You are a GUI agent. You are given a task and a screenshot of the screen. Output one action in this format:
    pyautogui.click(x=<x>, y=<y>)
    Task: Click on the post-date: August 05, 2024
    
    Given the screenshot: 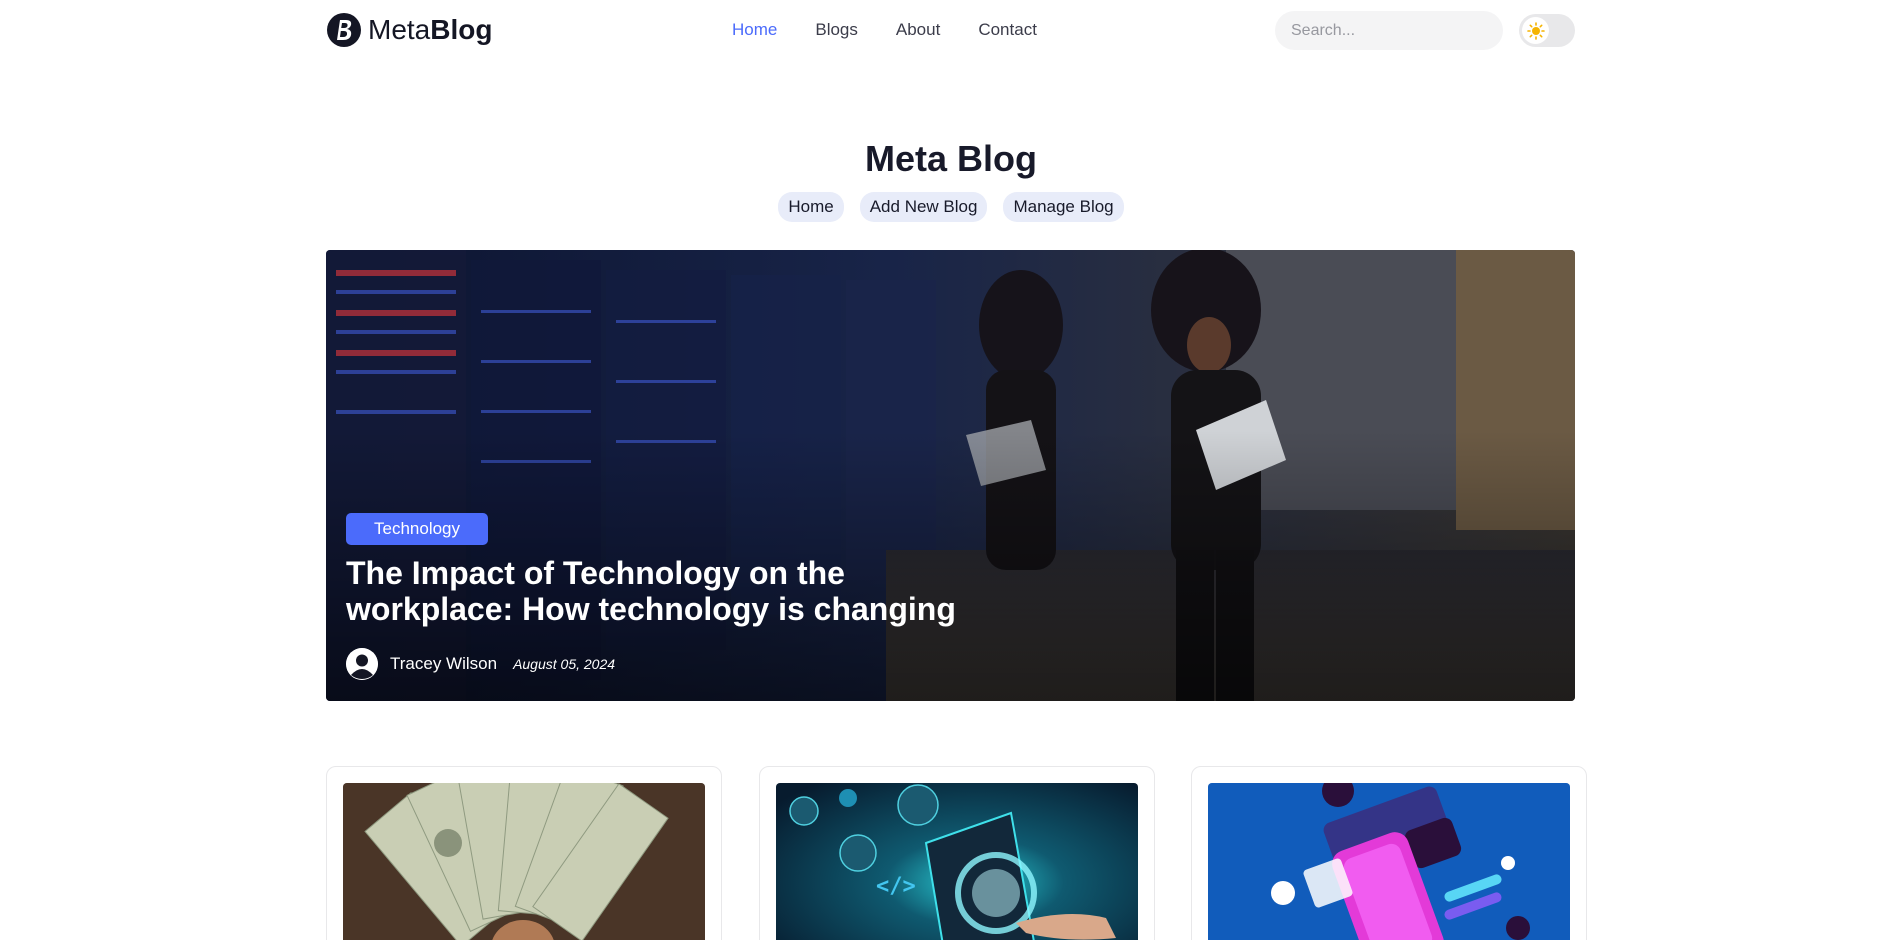 What is the action you would take?
    pyautogui.click(x=564, y=664)
    